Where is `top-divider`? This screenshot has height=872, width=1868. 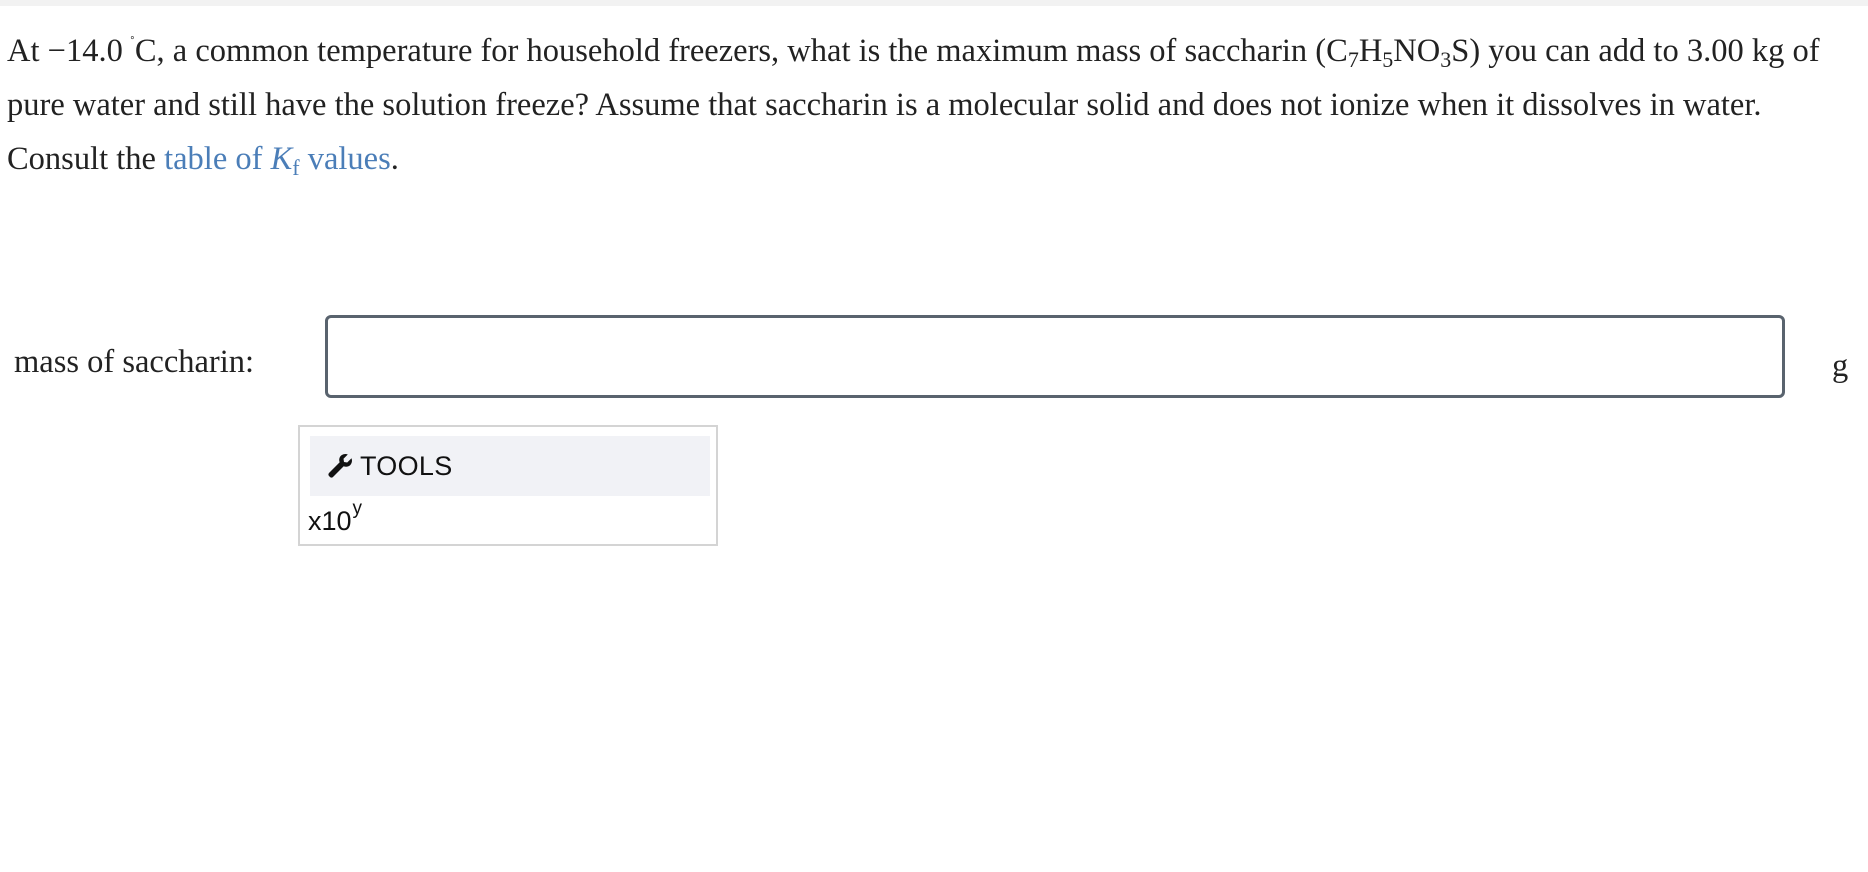
top-divider is located at coordinates (934, 3).